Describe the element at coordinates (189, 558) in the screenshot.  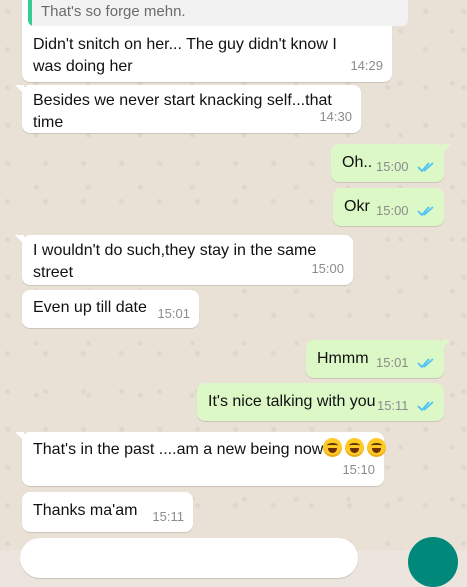
I see `message-input` at that location.